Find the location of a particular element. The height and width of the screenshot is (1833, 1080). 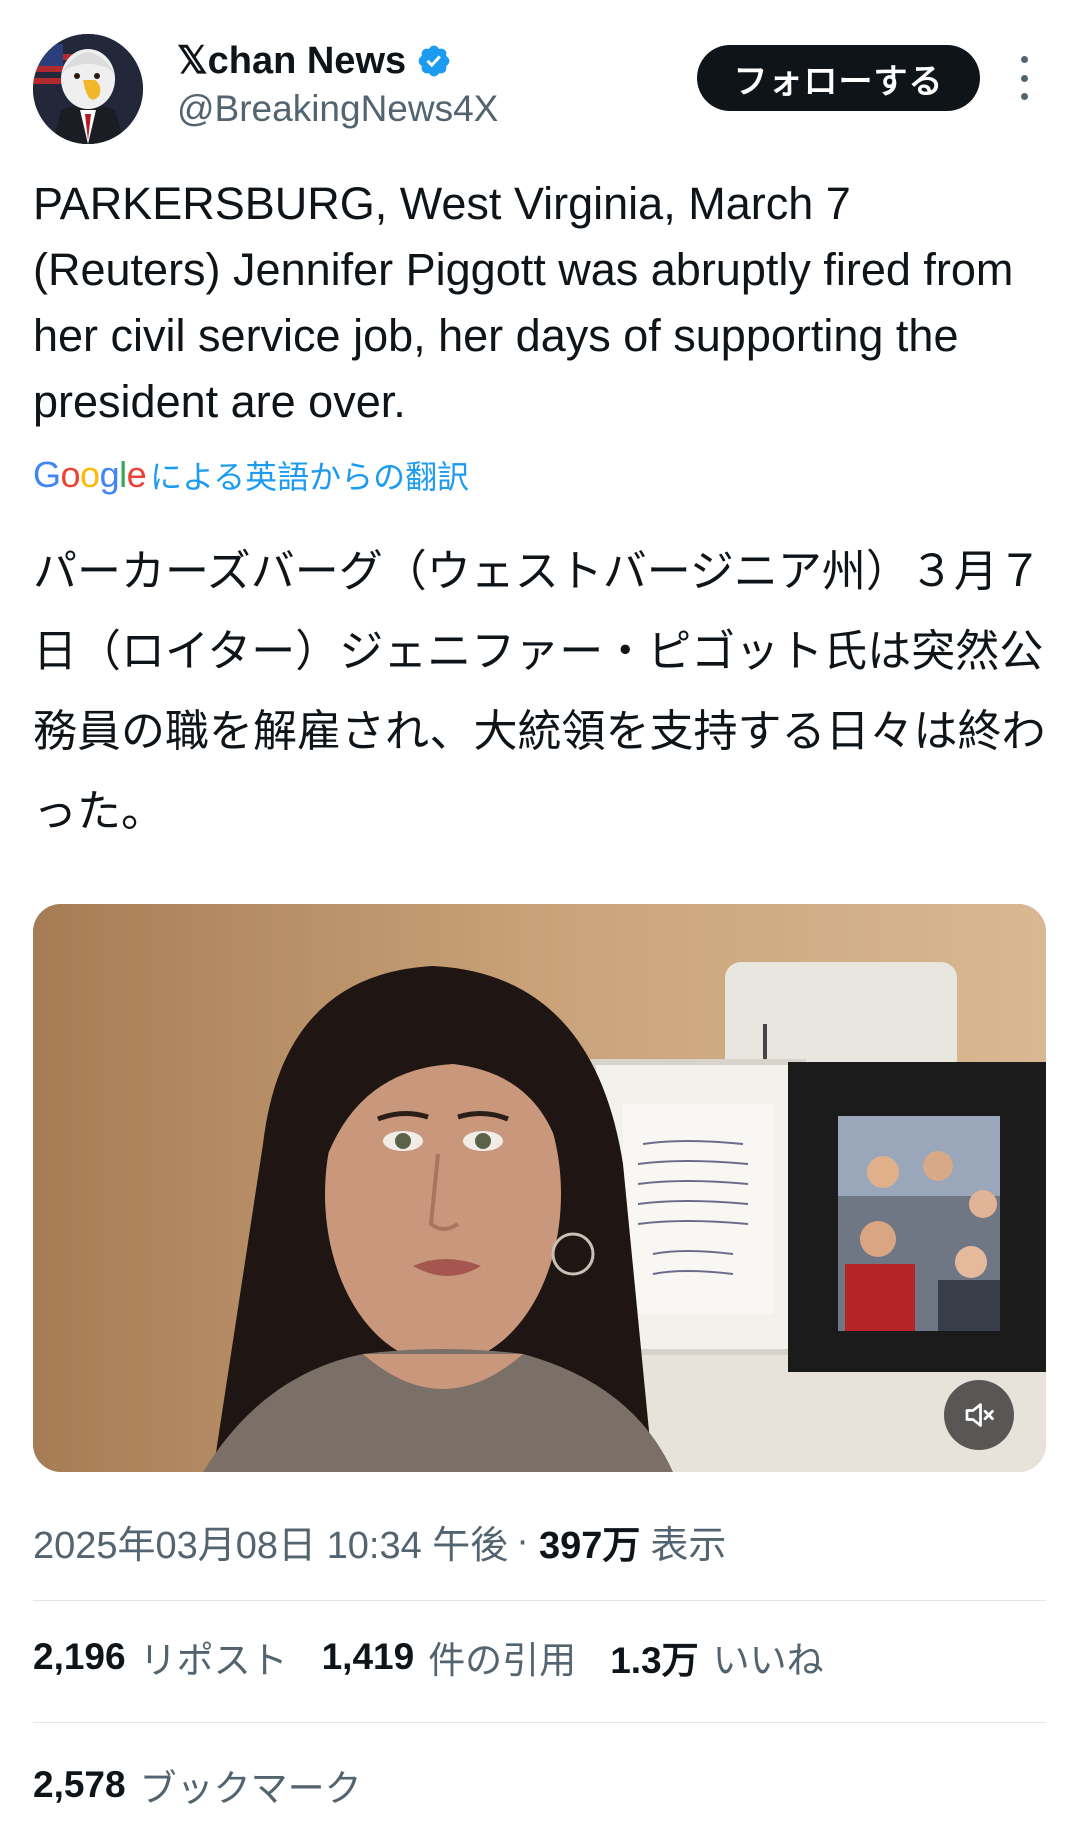

reposts-label: リポスト is located at coordinates (213, 1660).